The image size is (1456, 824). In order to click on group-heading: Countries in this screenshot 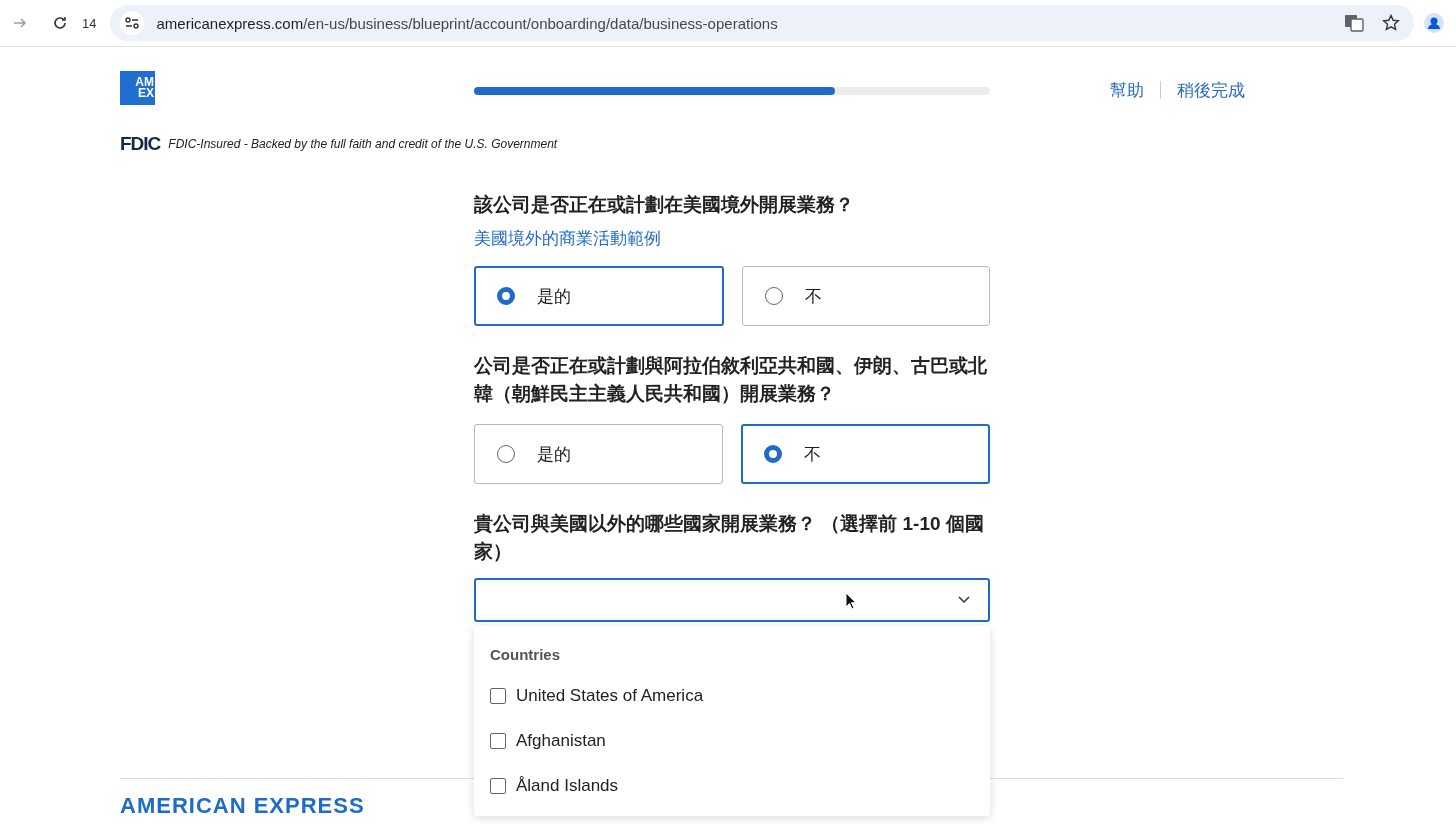, I will do `click(525, 654)`.